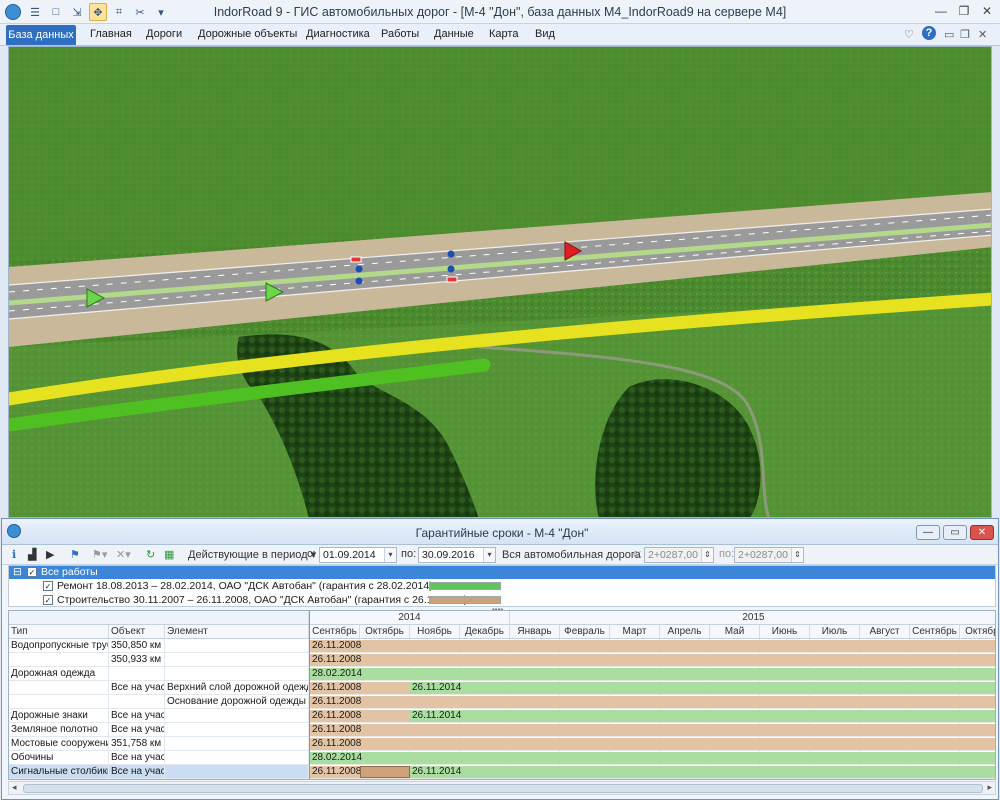 This screenshot has height=800, width=1000. What do you see at coordinates (99, 554) in the screenshot?
I see `edit-filter-icon: ⚑▾` at bounding box center [99, 554].